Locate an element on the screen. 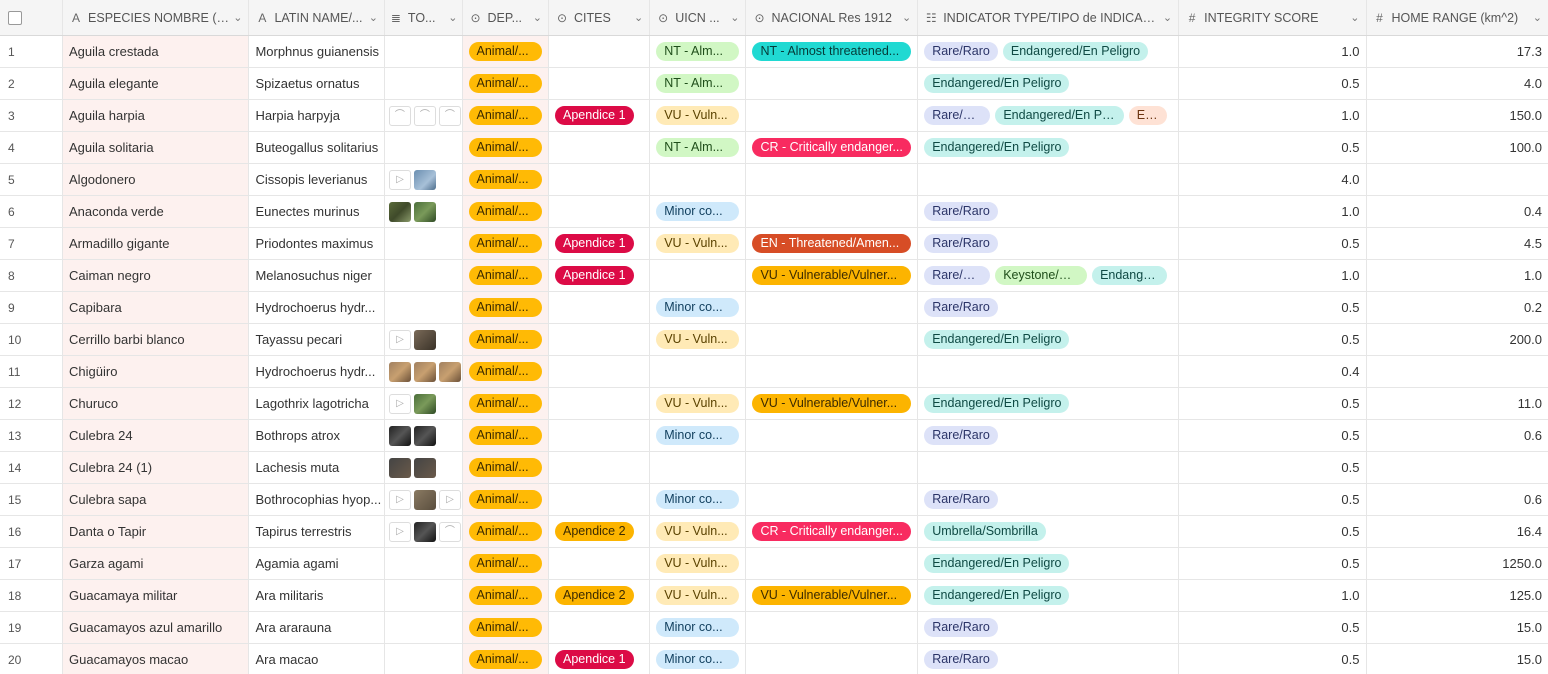 Image resolution: width=1548 pixels, height=674 pixels. column-header-latin: A LATIN NAME/... ⌄ is located at coordinates (317, 17).